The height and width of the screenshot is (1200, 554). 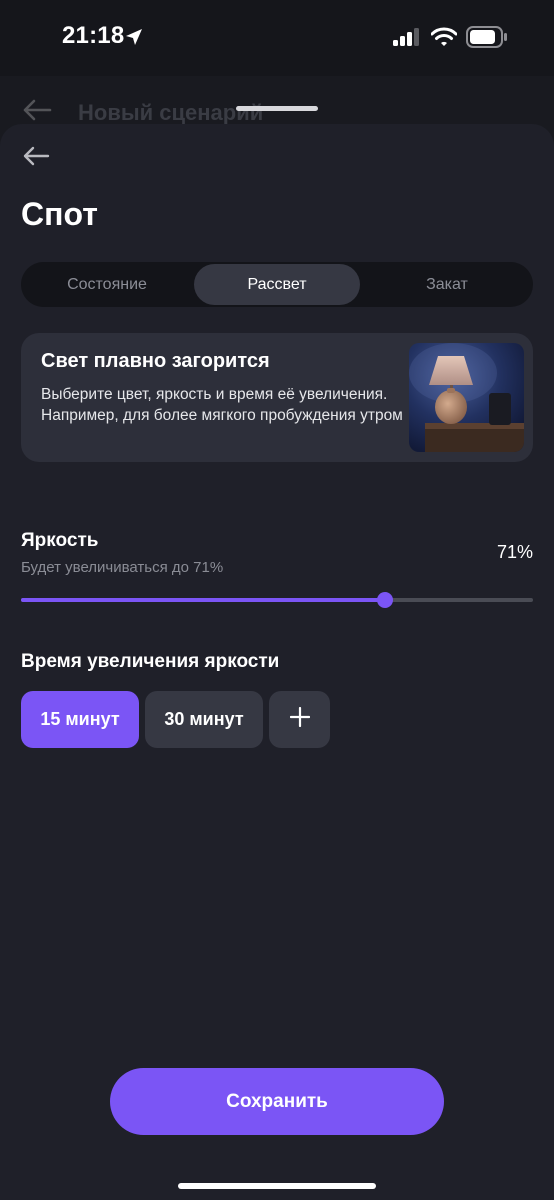 What do you see at coordinates (277, 1186) in the screenshot?
I see `home-indicator` at bounding box center [277, 1186].